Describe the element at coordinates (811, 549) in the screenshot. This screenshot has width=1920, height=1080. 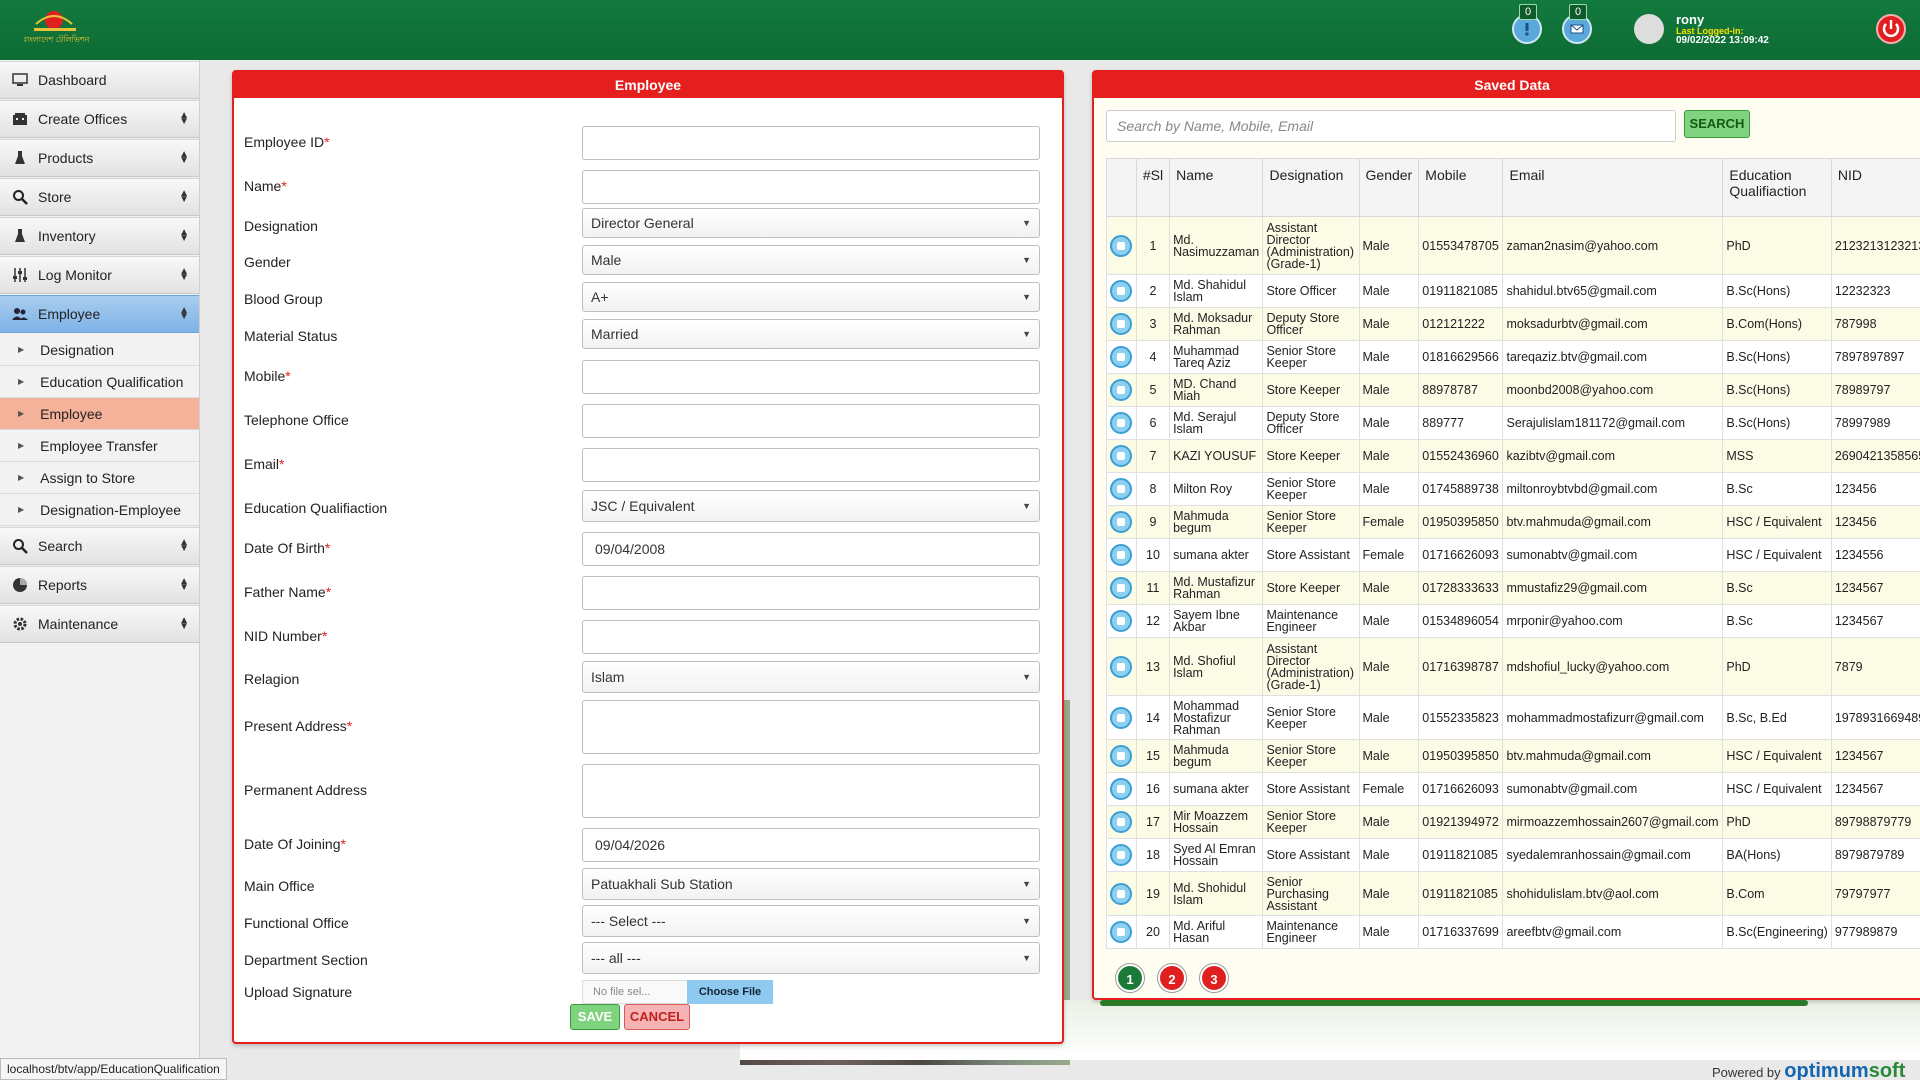
I see `dob-input: 09/04/2008` at that location.